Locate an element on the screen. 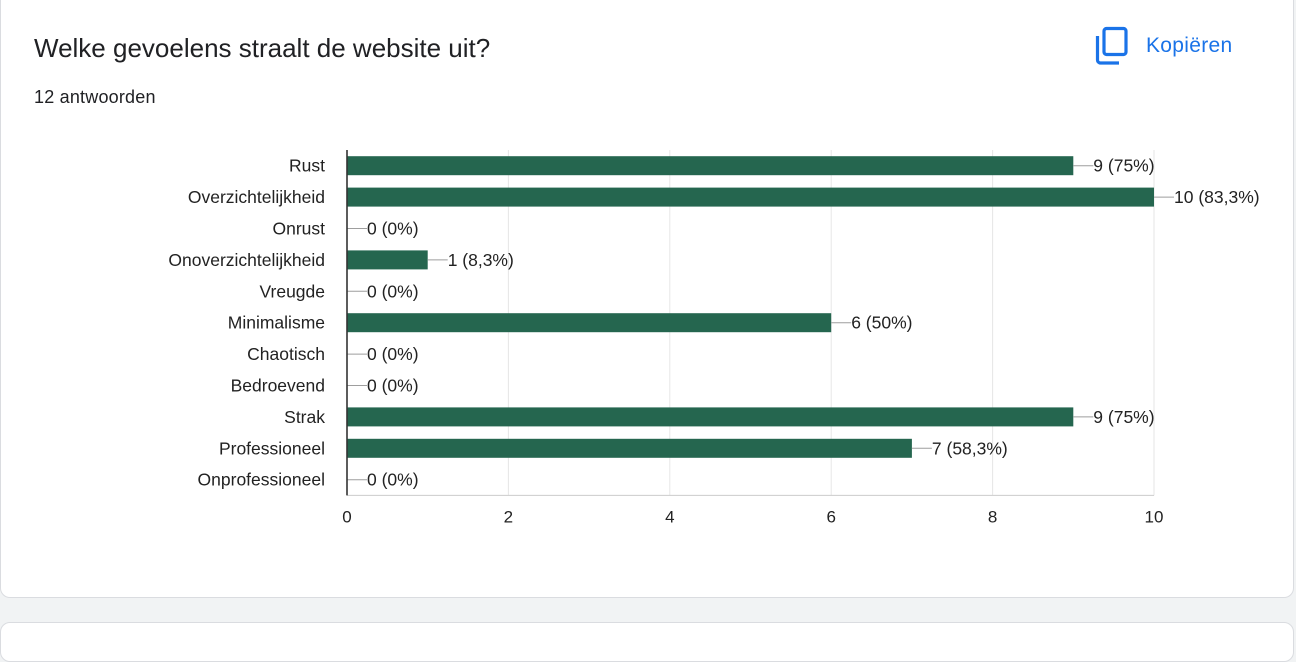 This screenshot has width=1296, height=662. category-label: Professioneel is located at coordinates (272, 448).